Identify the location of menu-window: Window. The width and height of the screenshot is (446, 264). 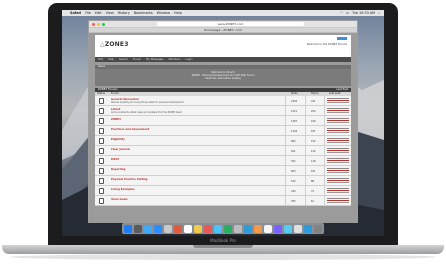
(163, 13).